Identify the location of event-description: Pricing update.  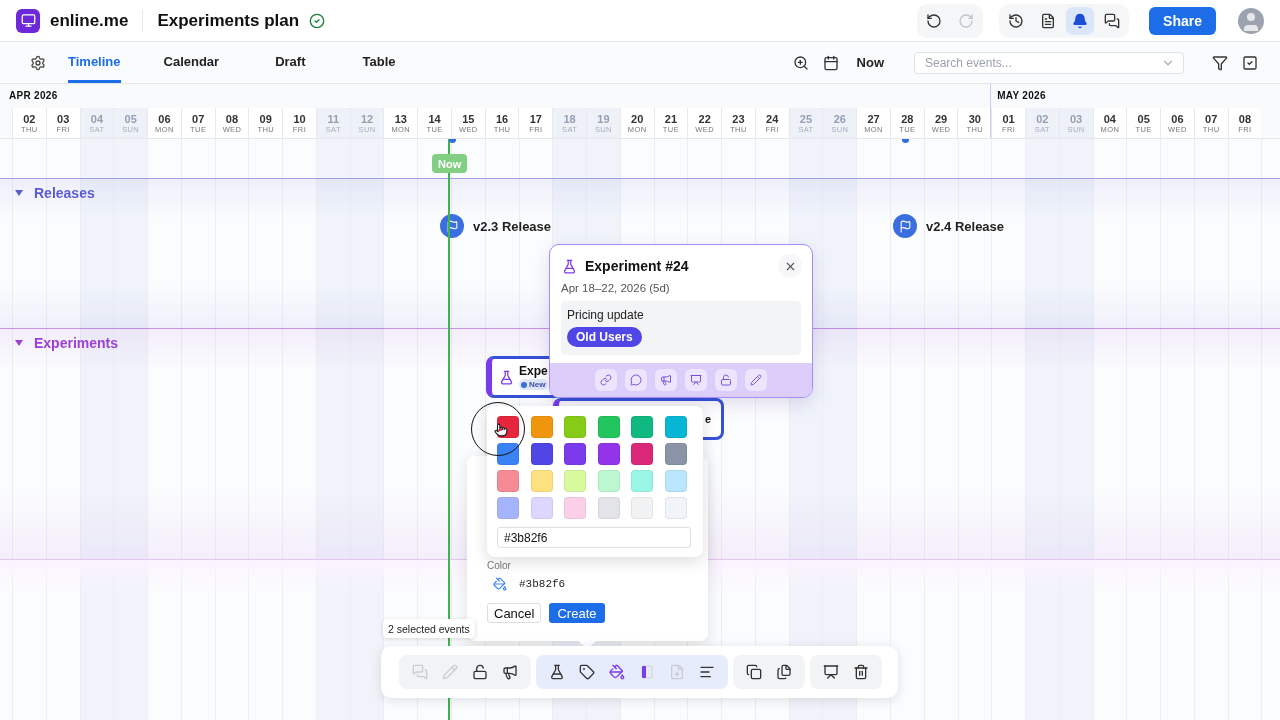
(605, 315).